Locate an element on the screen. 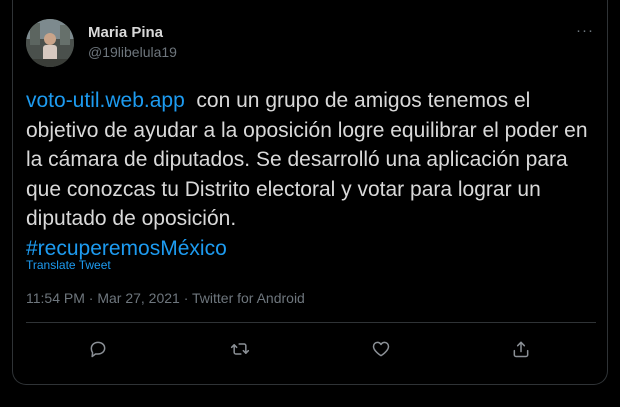 The height and width of the screenshot is (407, 620). share-button is located at coordinates (521, 349).